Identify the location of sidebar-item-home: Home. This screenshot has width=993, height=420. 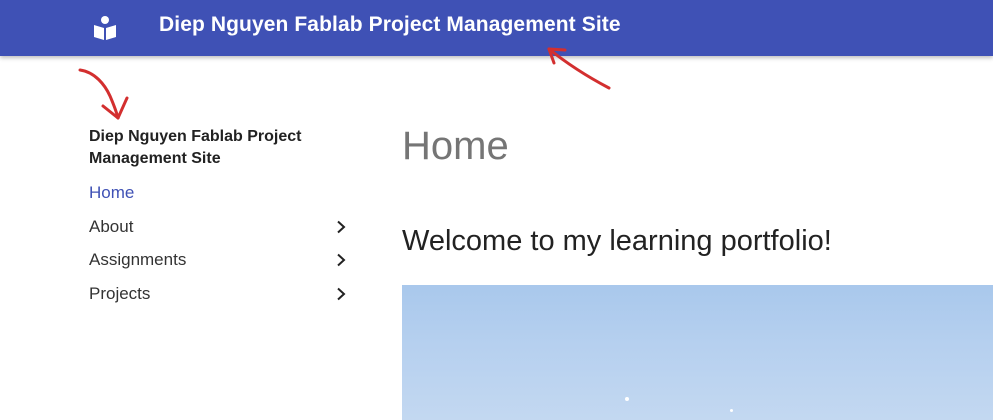
(220, 200).